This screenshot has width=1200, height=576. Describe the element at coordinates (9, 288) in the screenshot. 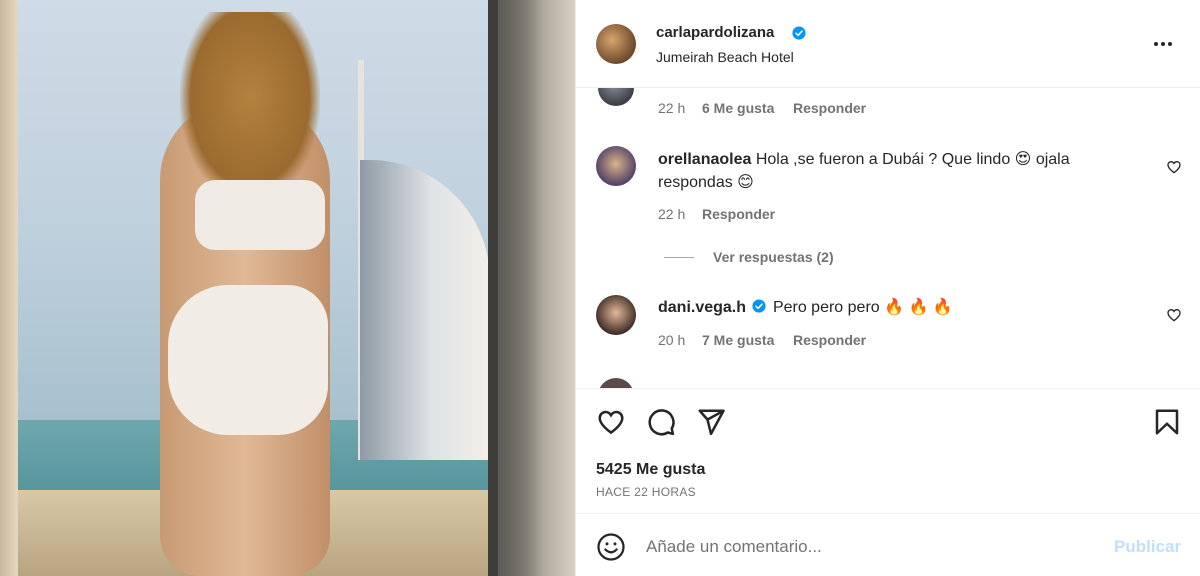

I see `photo-curtain` at that location.